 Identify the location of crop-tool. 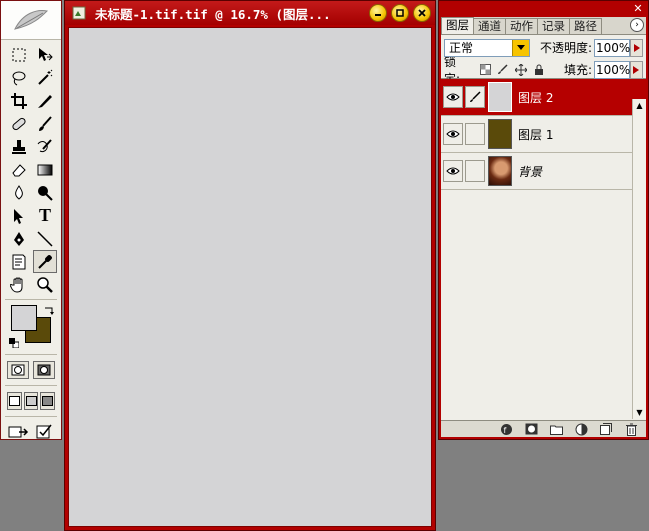
(19, 100).